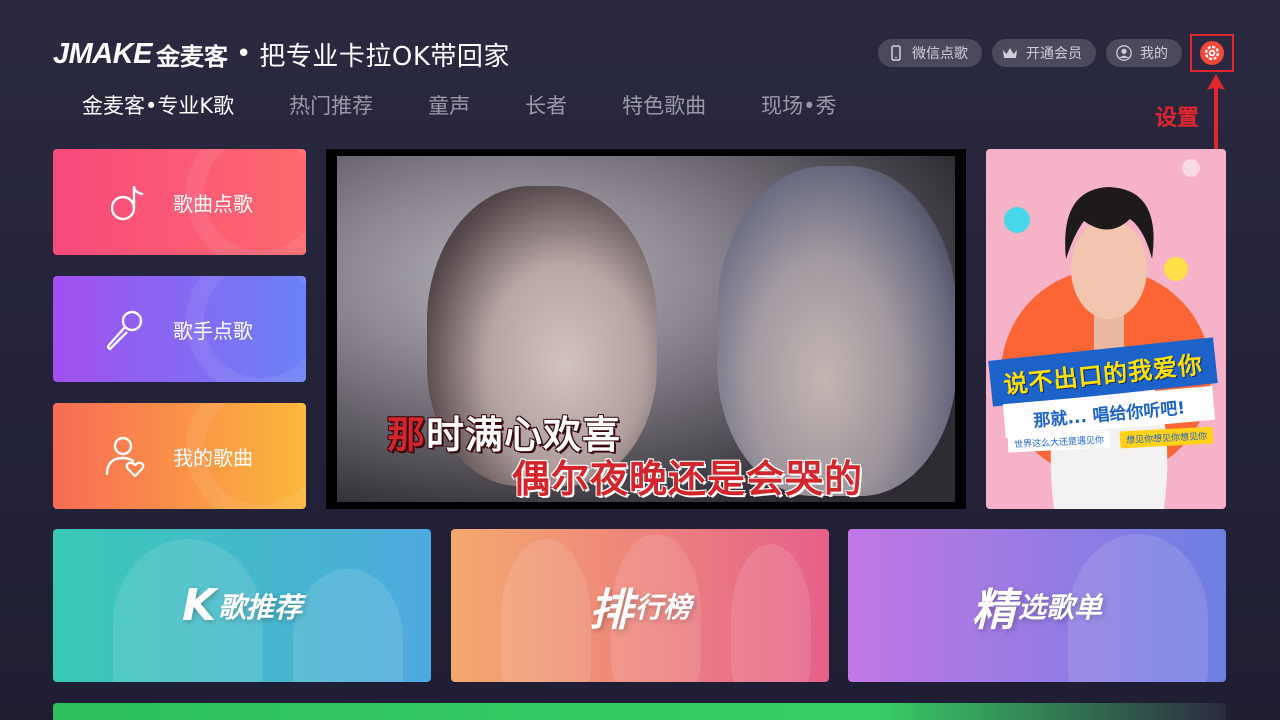 This screenshot has width=1280, height=720. I want to click on user-icon, so click(1124, 53).